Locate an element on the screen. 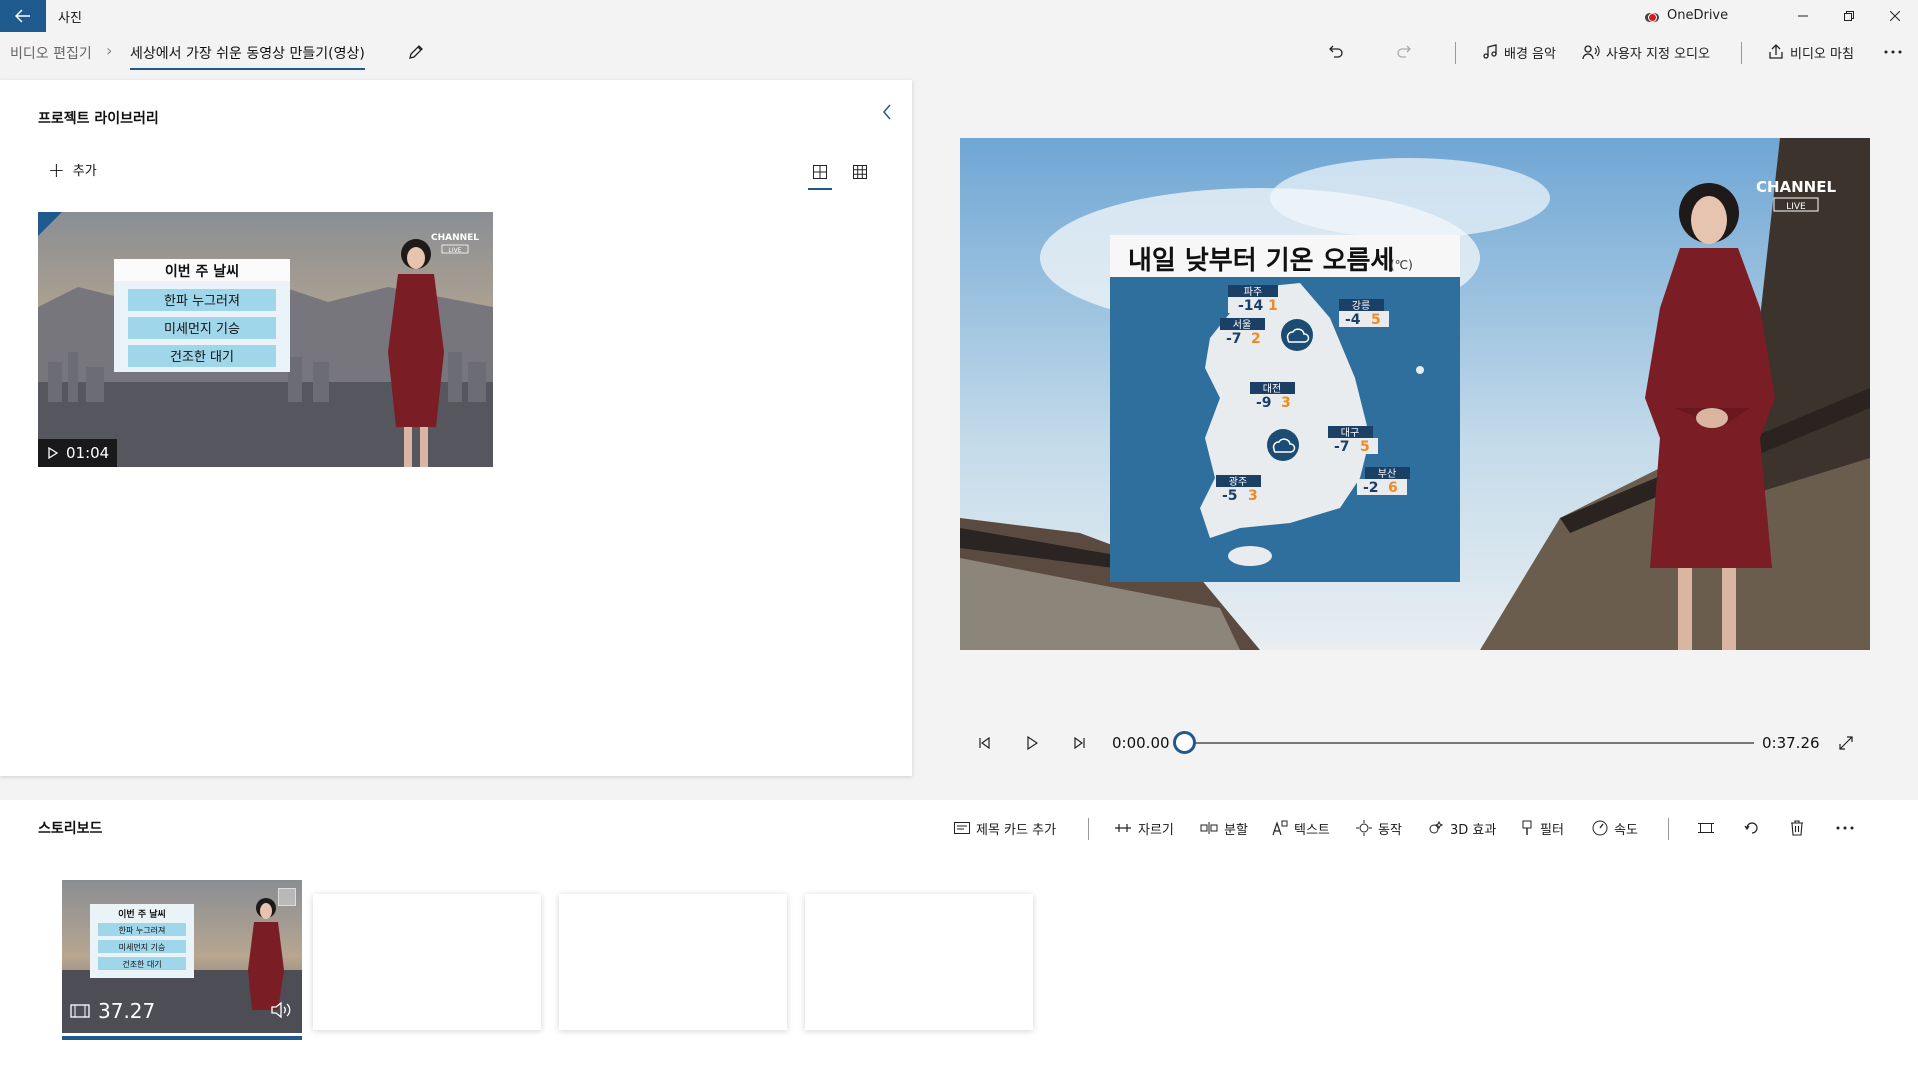  city-name: 서울 is located at coordinates (1242, 325).